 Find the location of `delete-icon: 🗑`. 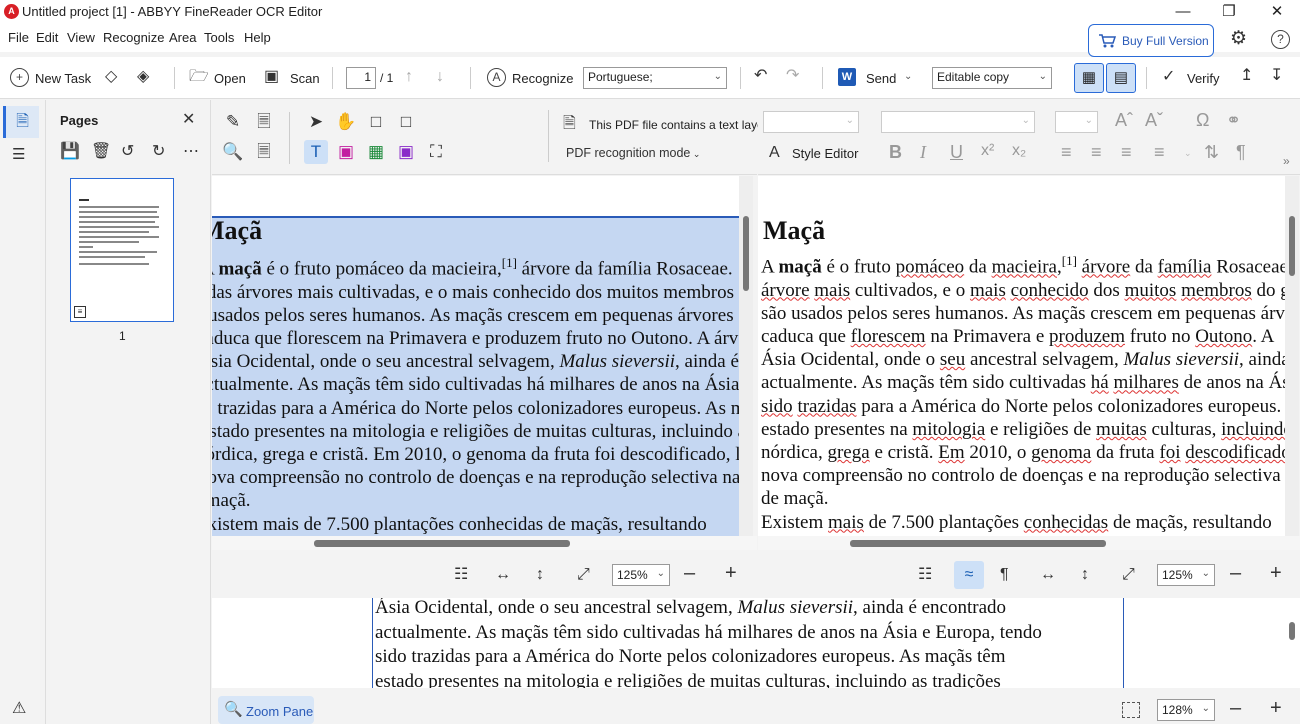

delete-icon: 🗑 is located at coordinates (101, 152).